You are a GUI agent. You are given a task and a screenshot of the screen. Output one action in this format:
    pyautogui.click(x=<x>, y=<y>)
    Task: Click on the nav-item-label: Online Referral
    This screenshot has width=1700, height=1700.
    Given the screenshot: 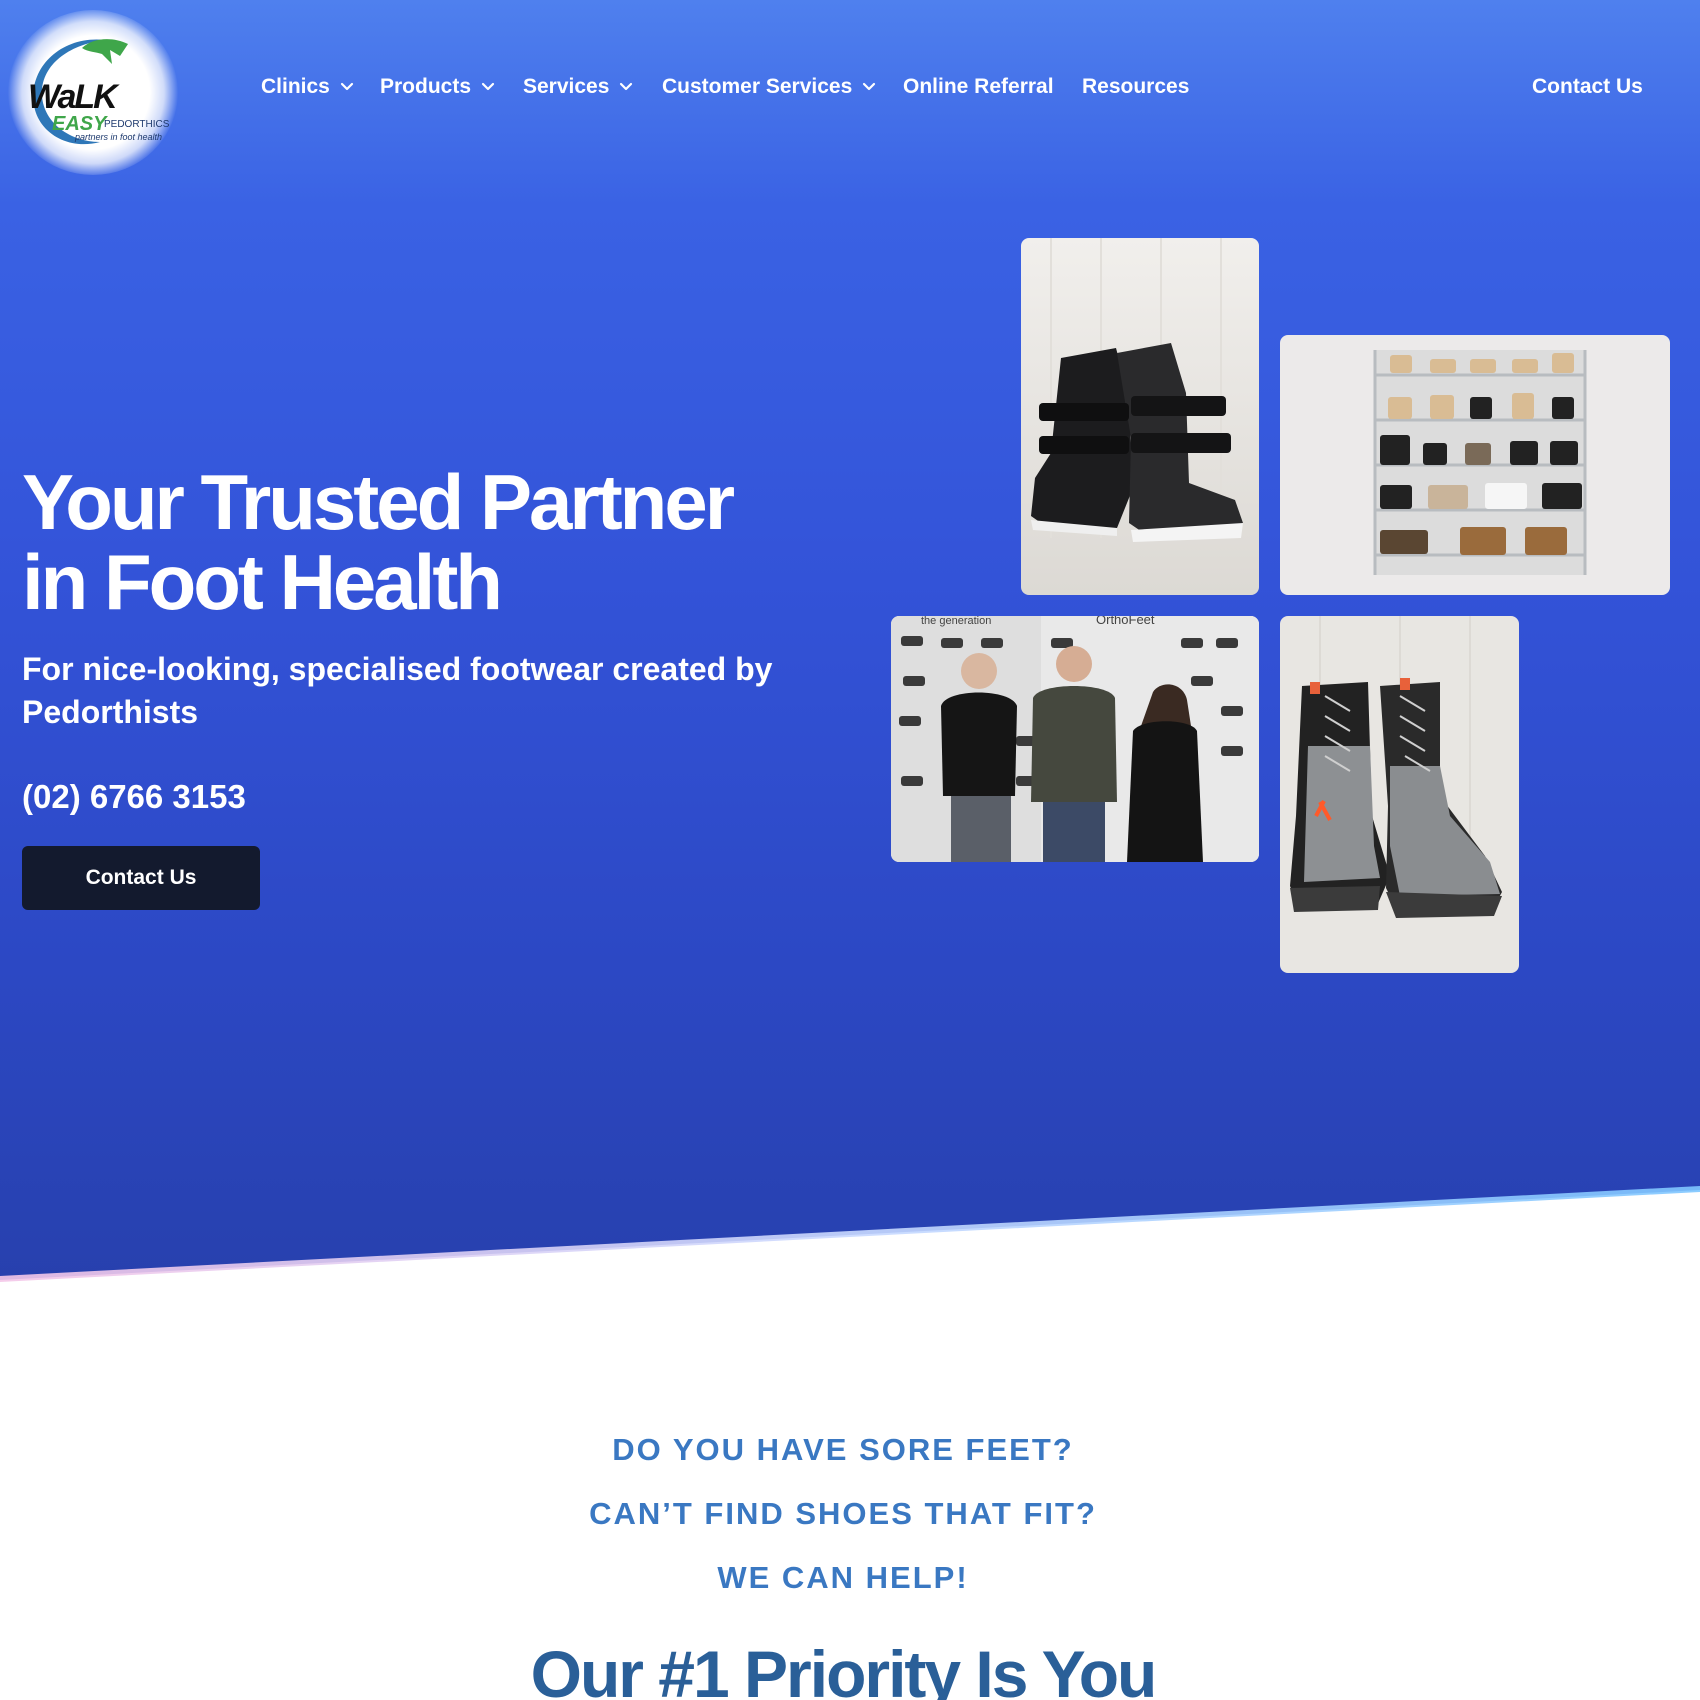 What is the action you would take?
    pyautogui.click(x=978, y=86)
    